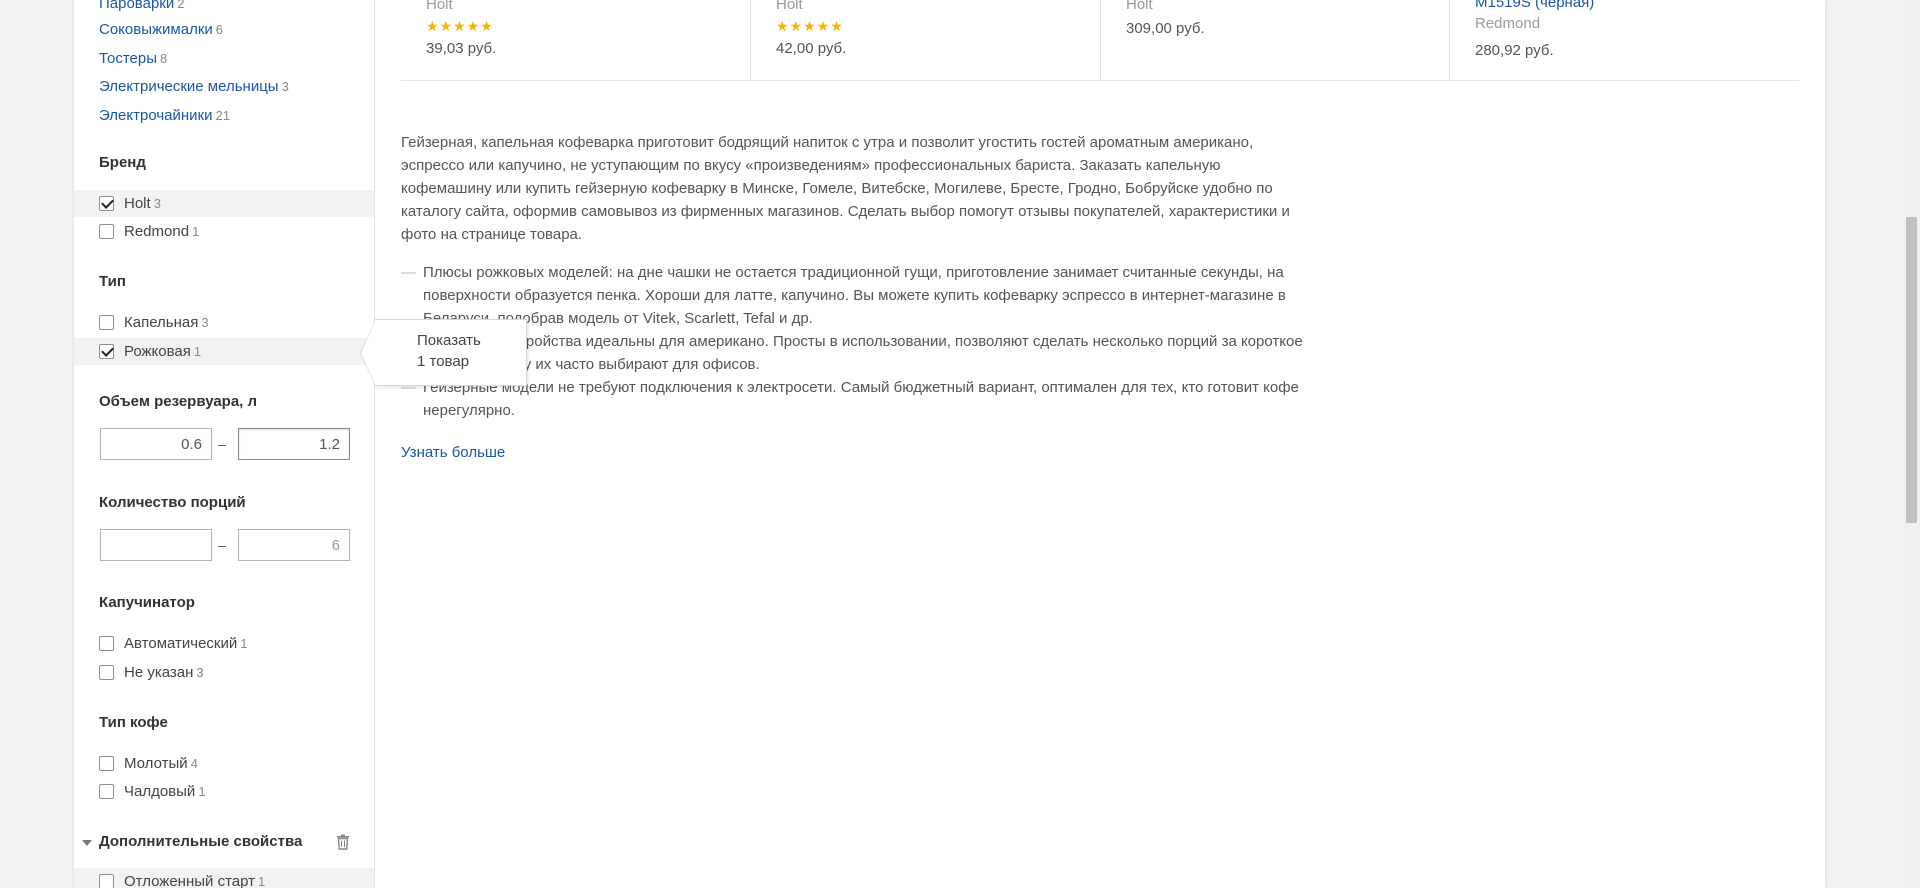  I want to click on filter-option-type-espresso: Рожковая 1, so click(224, 351).